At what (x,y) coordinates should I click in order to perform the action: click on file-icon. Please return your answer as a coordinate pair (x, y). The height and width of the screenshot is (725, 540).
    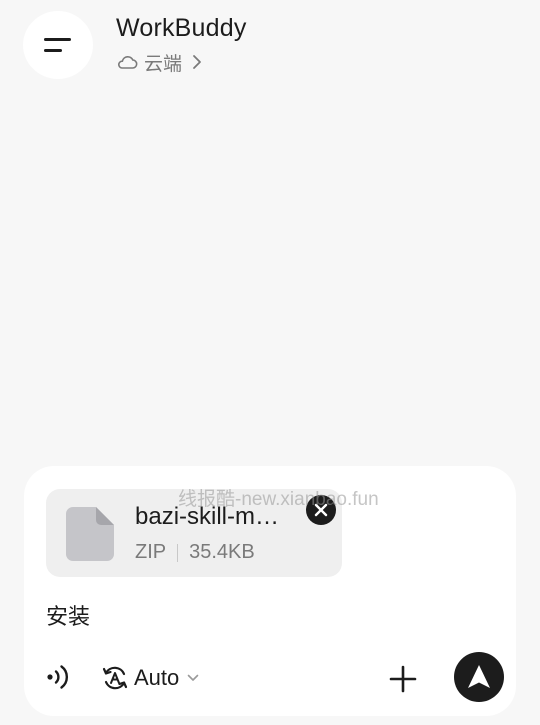
    Looking at the image, I should click on (90, 536).